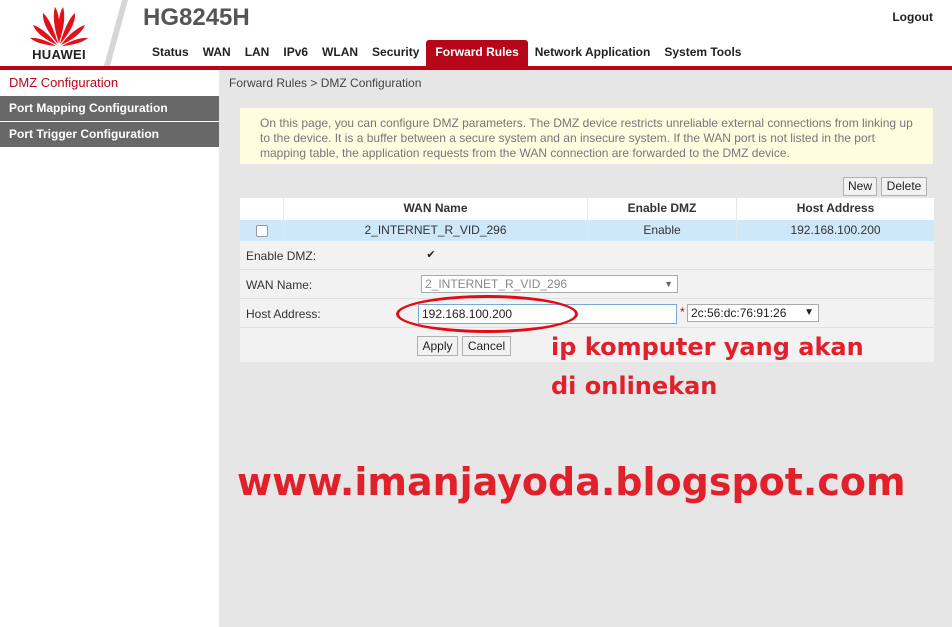  Describe the element at coordinates (109, 109) in the screenshot. I see `sidebar-item-port-mapping: Port Mapping Configuration` at that location.